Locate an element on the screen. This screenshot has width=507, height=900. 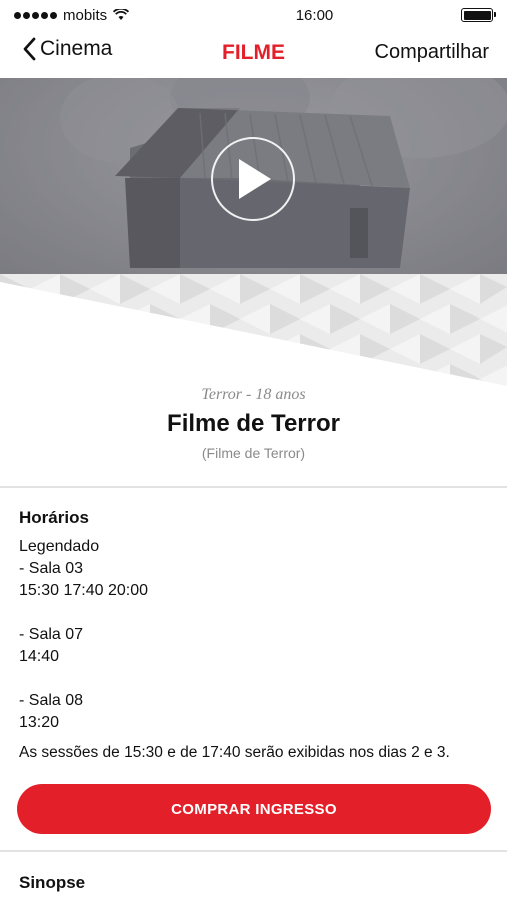
battery-icon is located at coordinates (478, 15).